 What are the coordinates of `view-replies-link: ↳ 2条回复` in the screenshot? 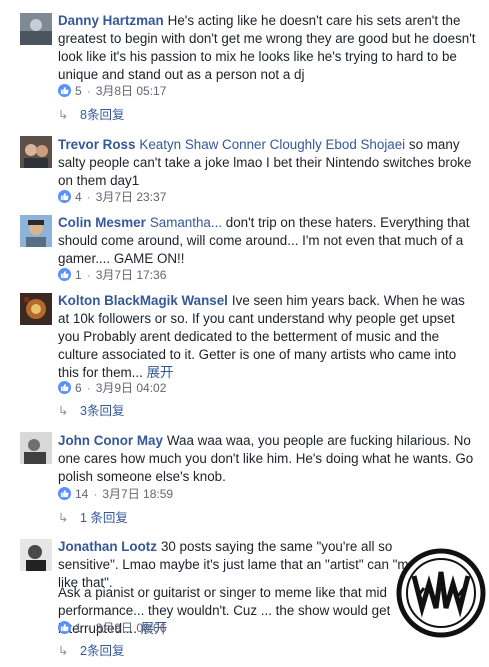 It's located at (91, 651).